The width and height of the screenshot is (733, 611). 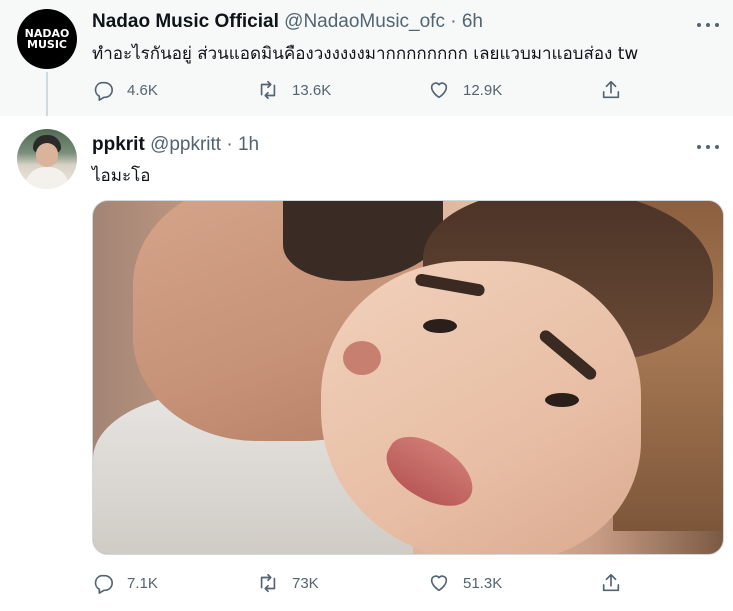 I want to click on like-button: 12.9K, so click(x=465, y=90).